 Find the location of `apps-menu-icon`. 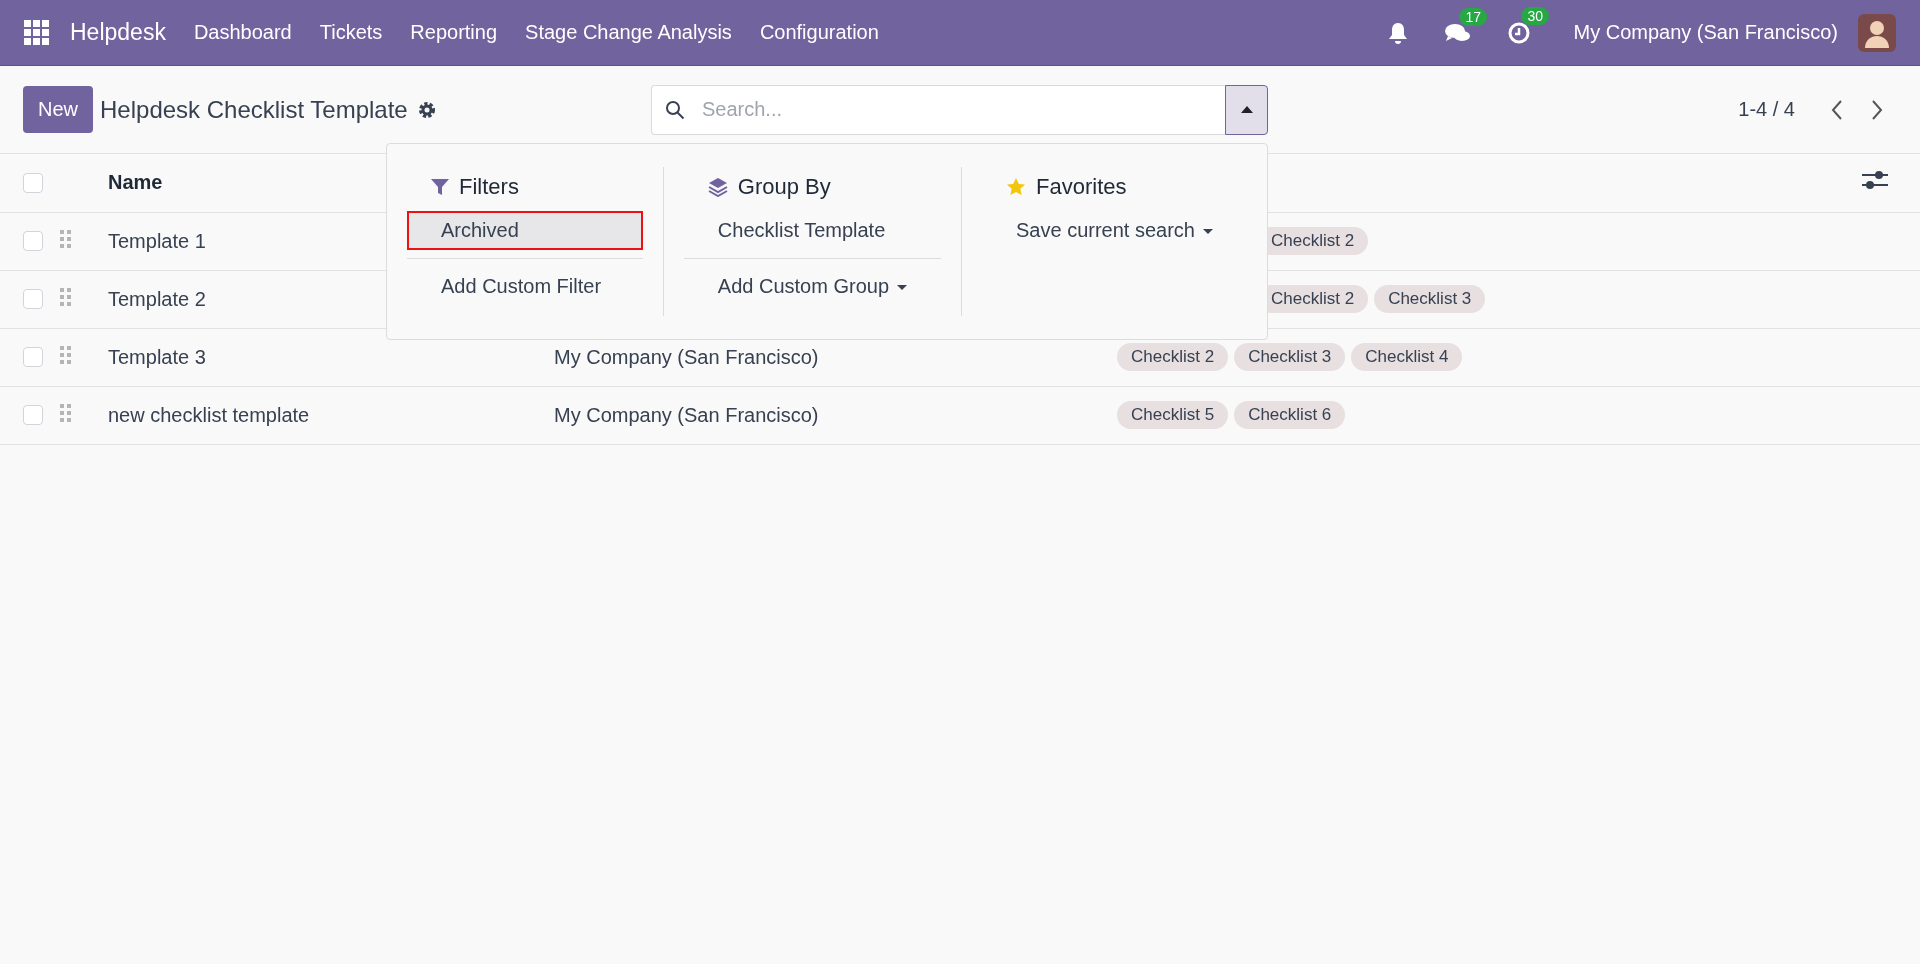

apps-menu-icon is located at coordinates (37, 32).